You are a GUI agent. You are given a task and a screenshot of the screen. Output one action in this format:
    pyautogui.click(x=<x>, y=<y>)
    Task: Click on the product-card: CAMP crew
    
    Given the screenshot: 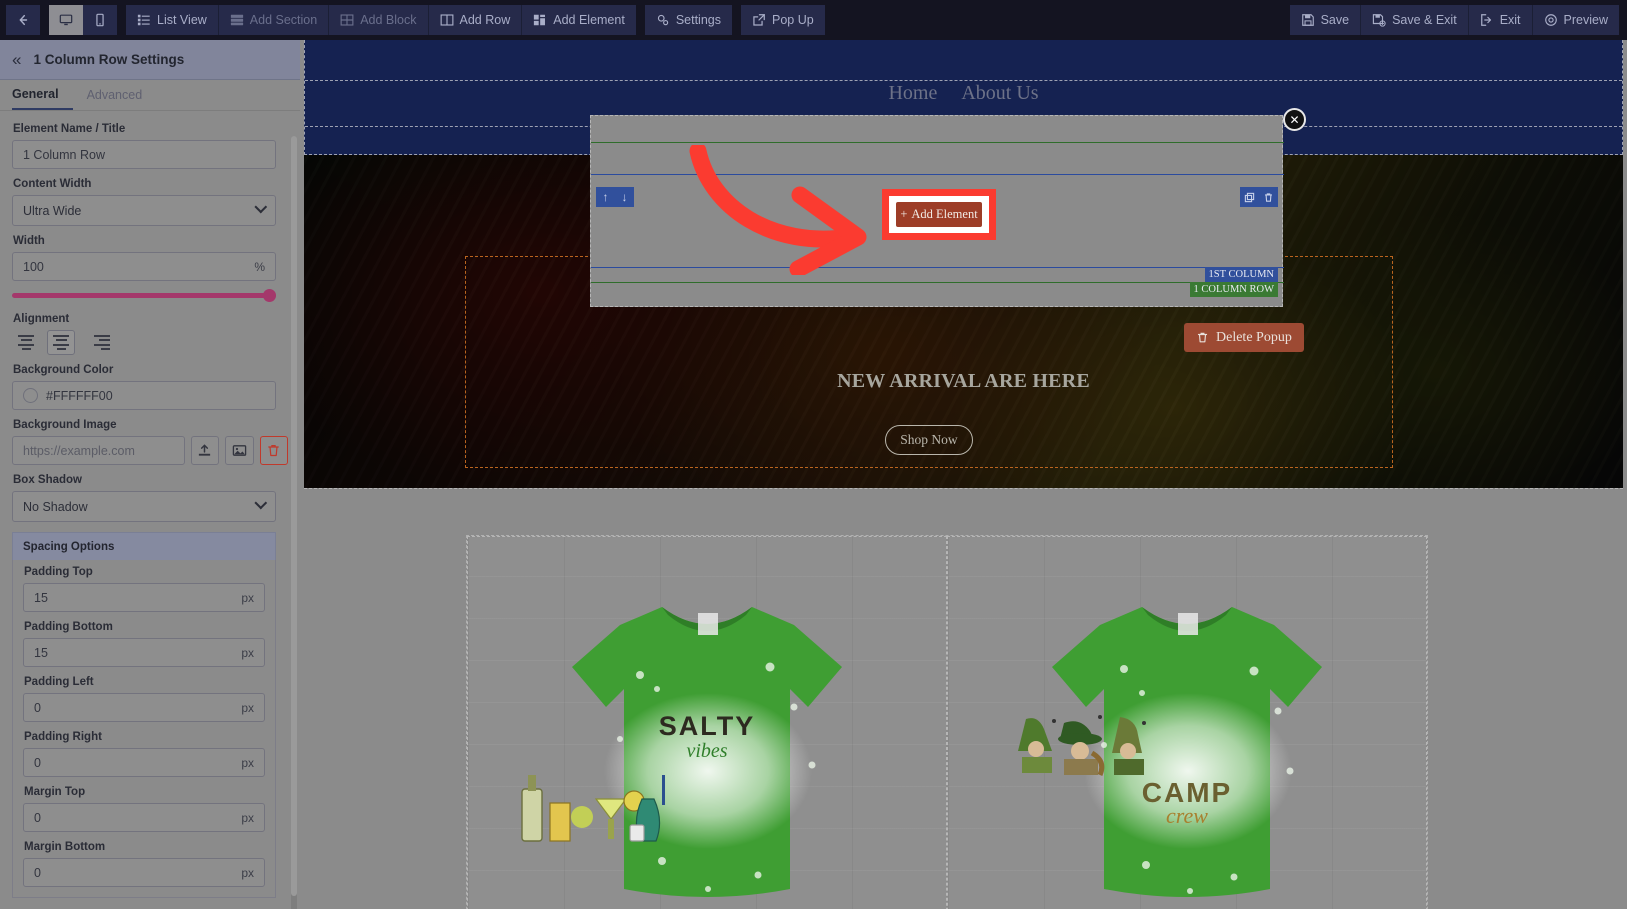 What is the action you would take?
    pyautogui.click(x=1187, y=722)
    